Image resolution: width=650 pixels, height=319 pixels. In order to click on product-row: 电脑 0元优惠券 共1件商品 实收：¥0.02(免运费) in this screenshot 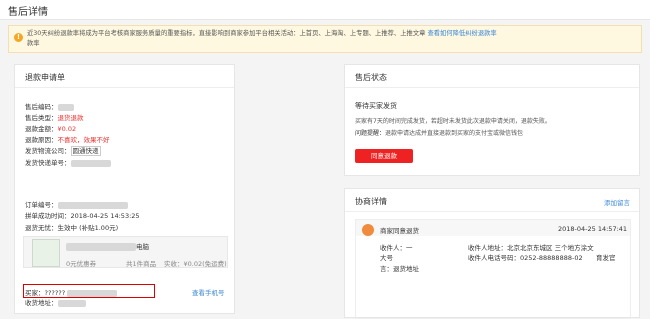, I will do `click(125, 252)`.